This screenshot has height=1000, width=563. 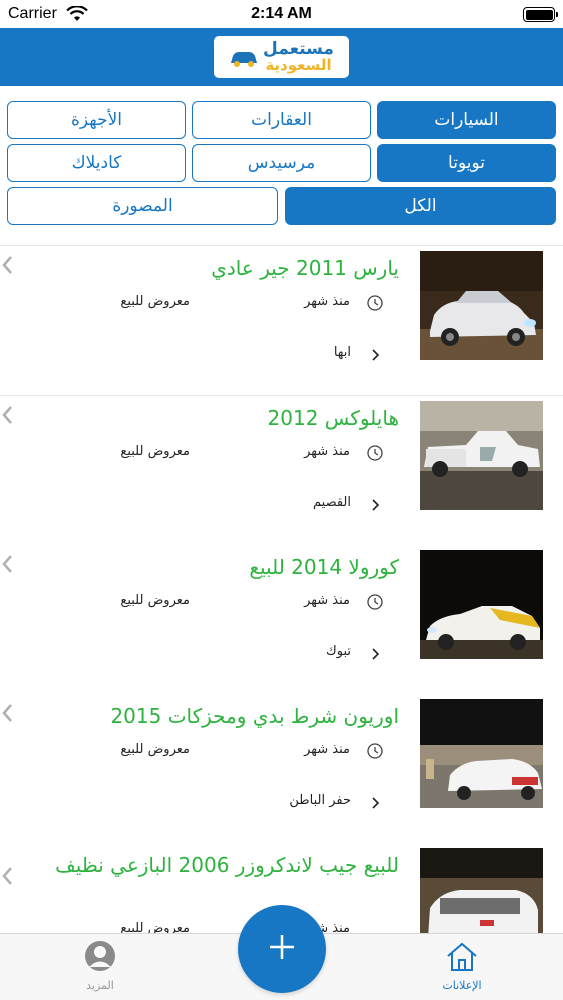 I want to click on add-listing-button, so click(x=282, y=949).